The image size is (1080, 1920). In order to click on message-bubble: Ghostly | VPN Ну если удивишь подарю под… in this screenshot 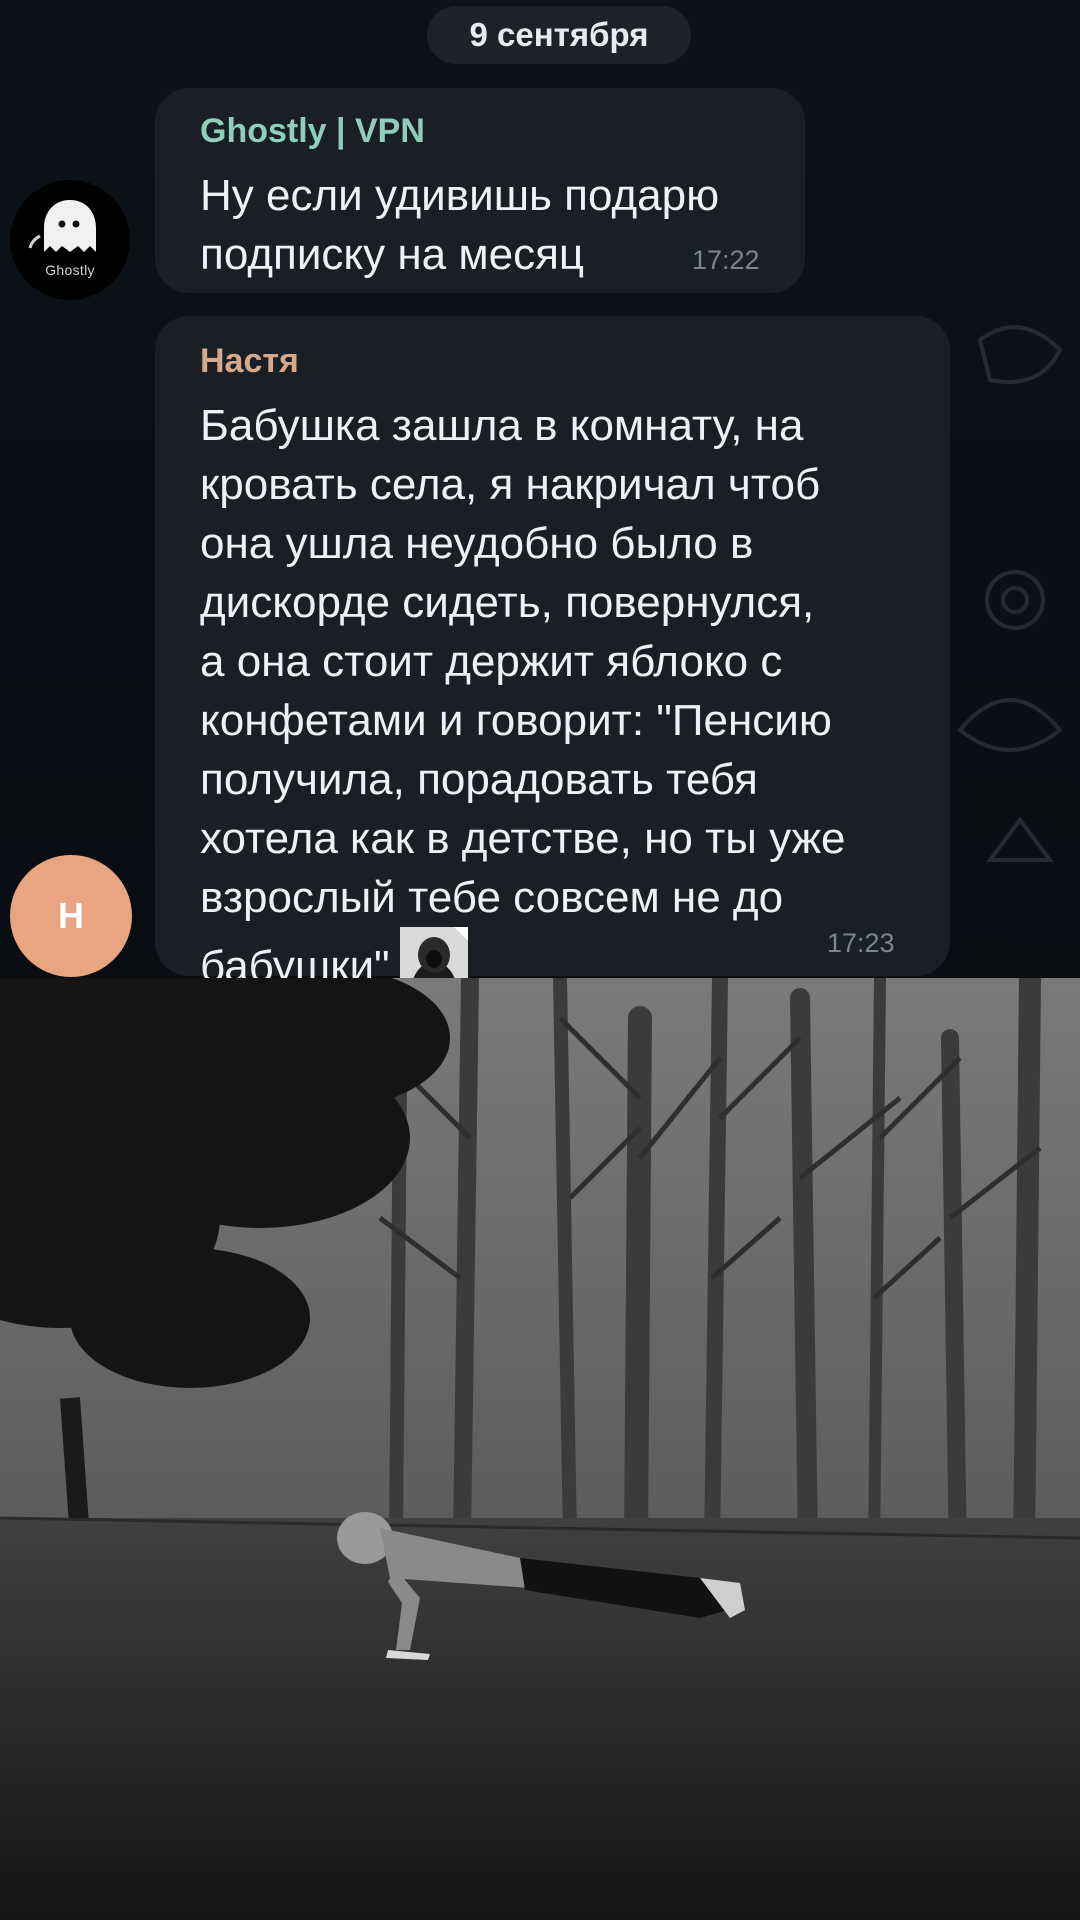, I will do `click(480, 190)`.